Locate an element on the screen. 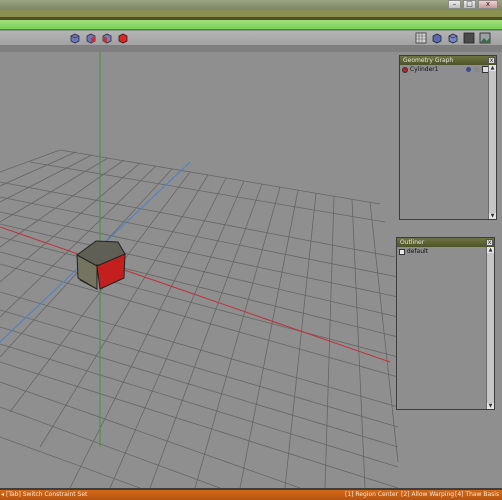  background-icon is located at coordinates (469, 38).